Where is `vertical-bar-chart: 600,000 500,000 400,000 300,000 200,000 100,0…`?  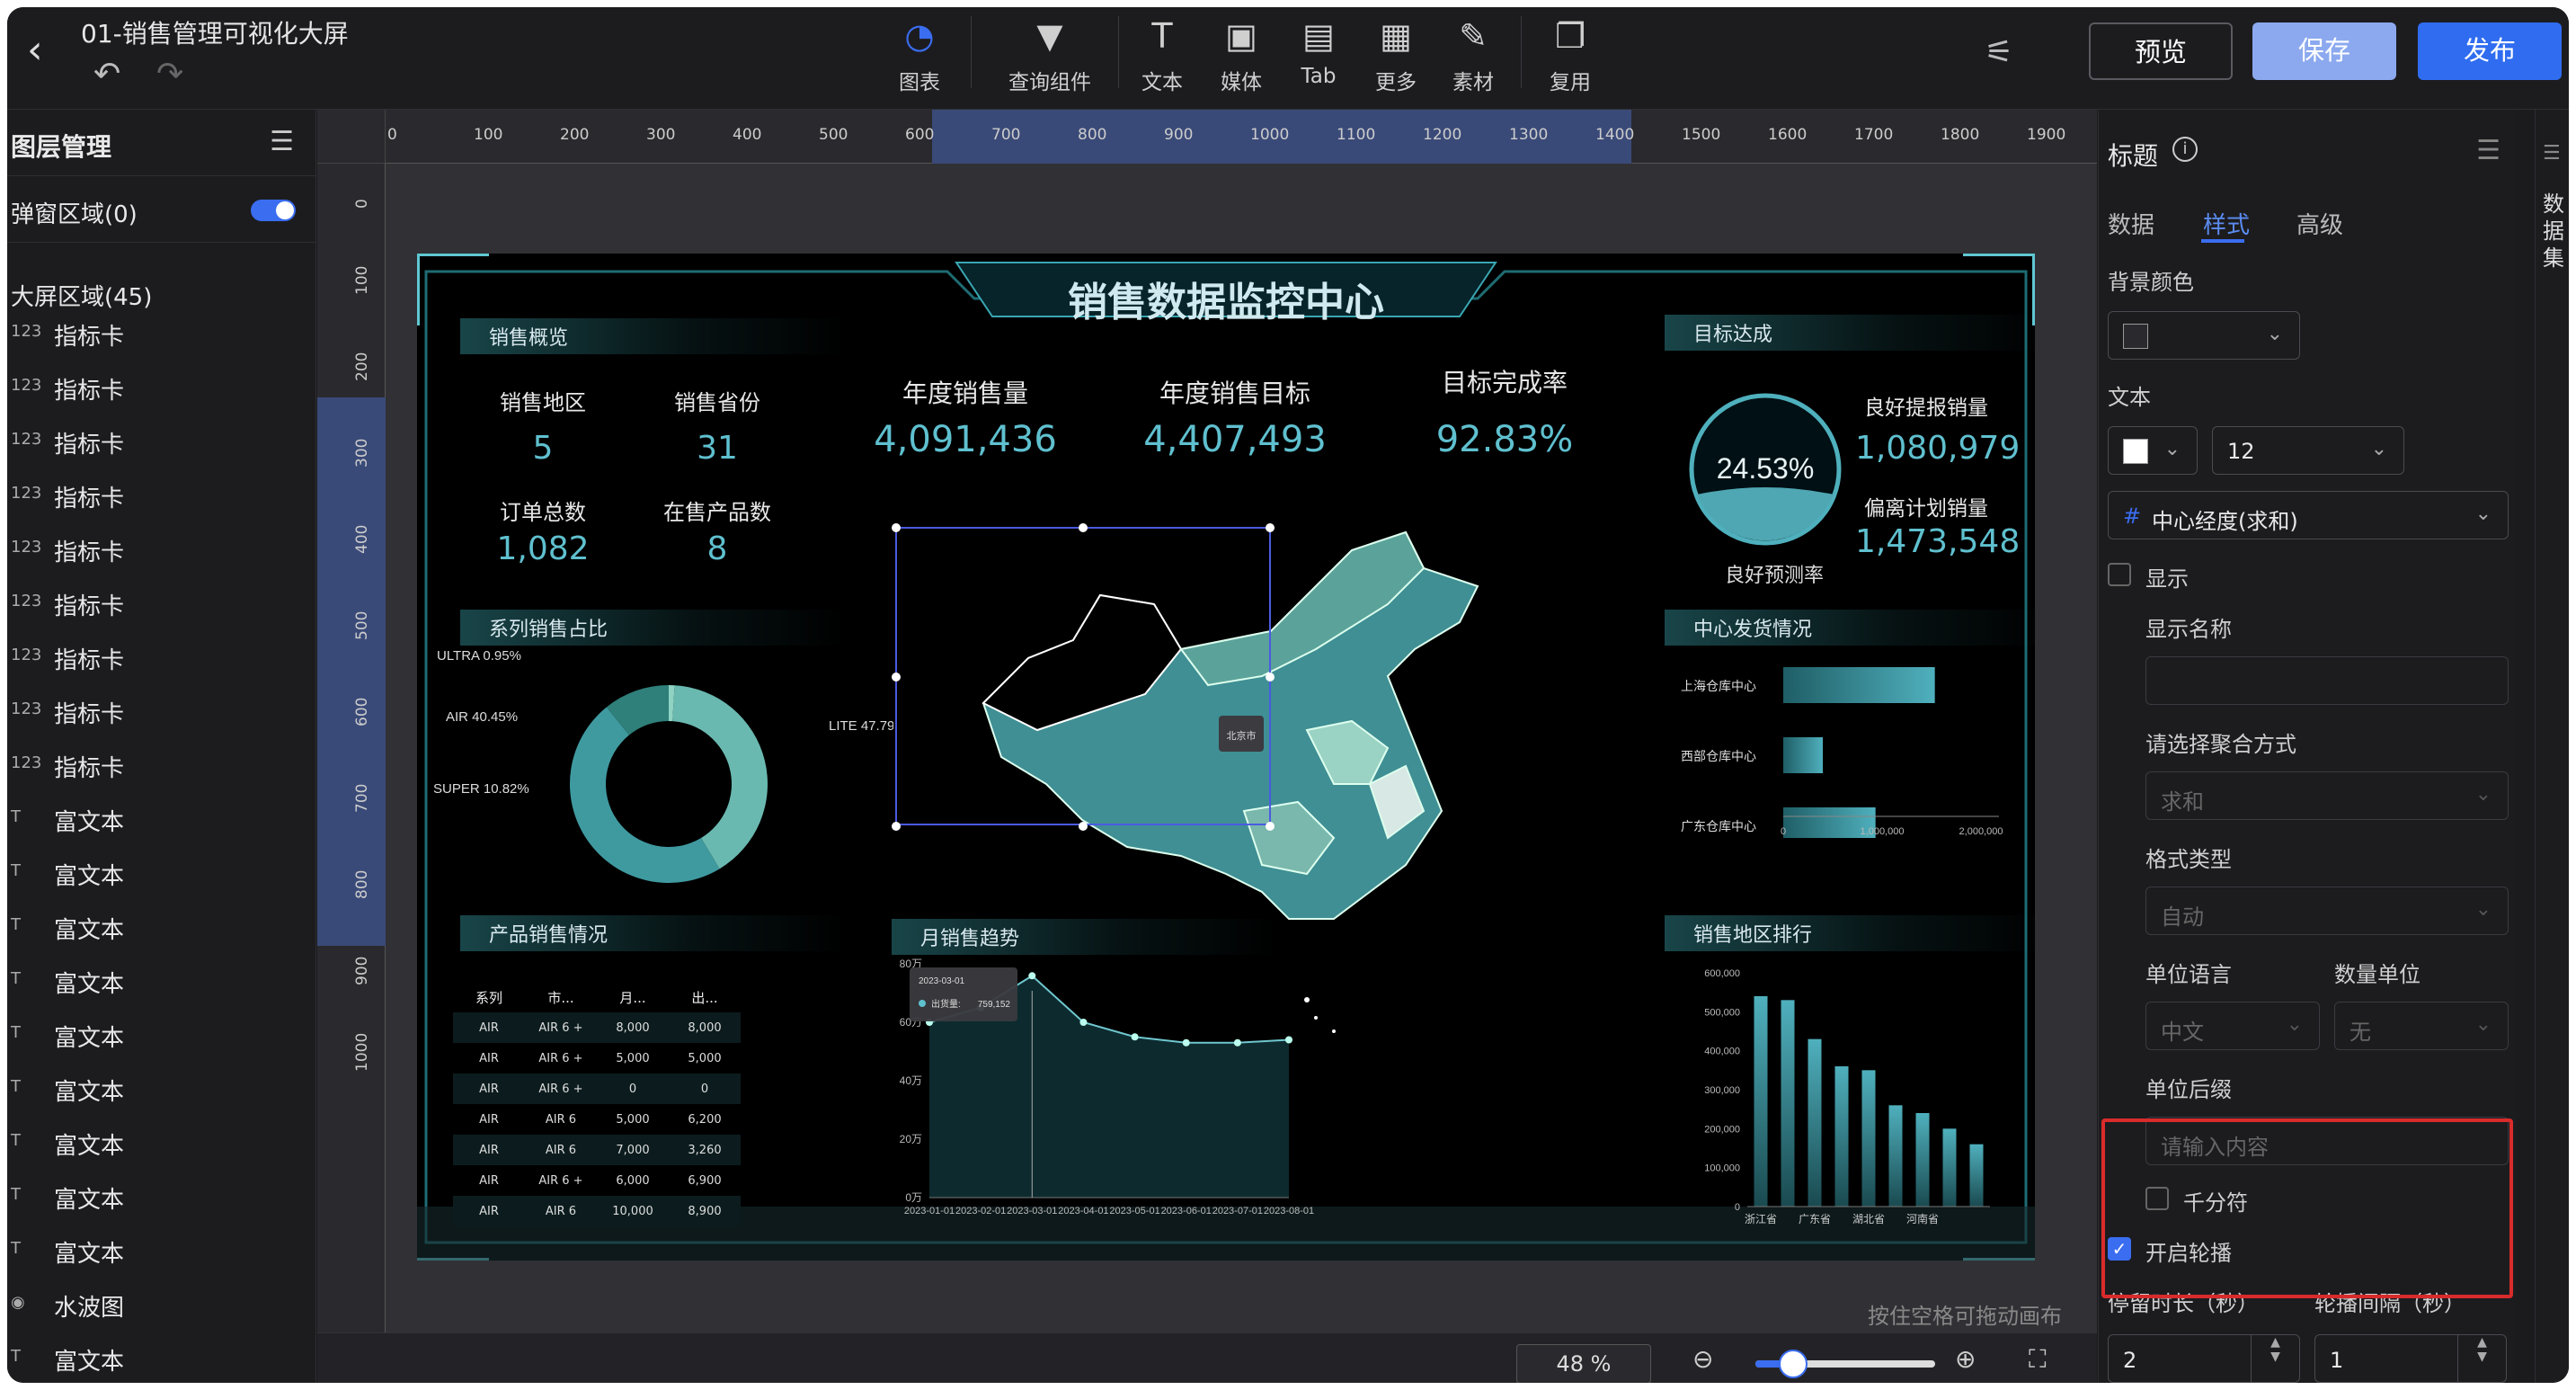 vertical-bar-chart: 600,000 500,000 400,000 300,000 200,000 100,0… is located at coordinates (1846, 1099).